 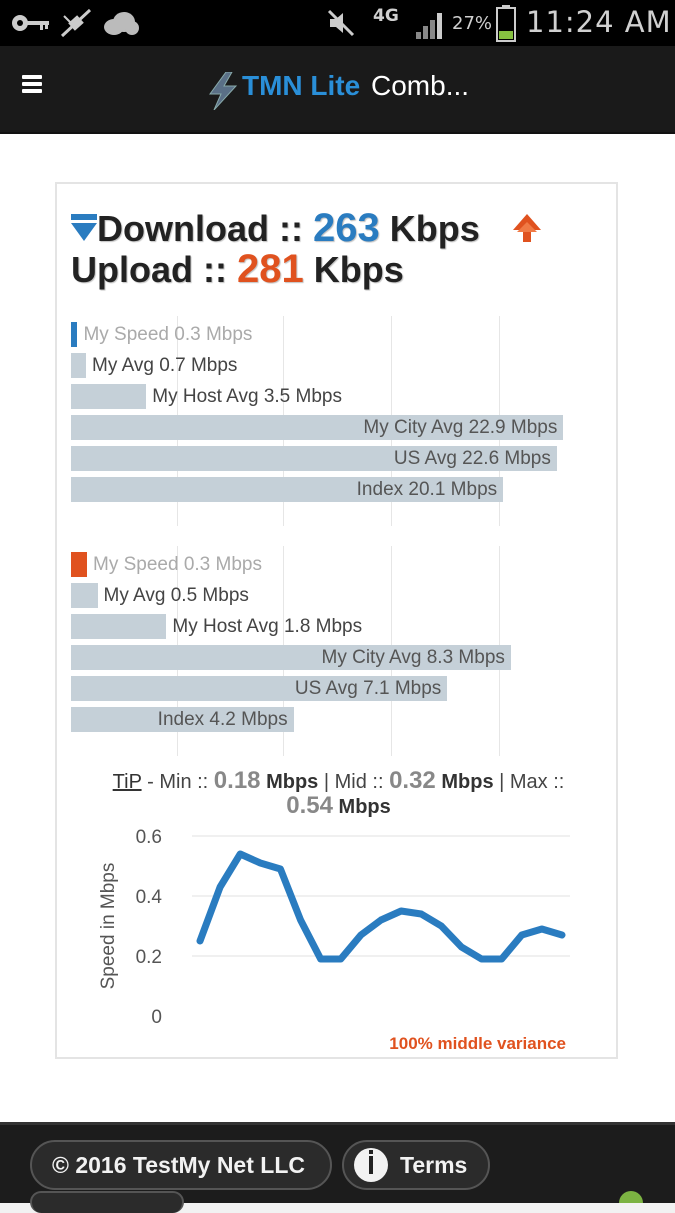 I want to click on comparison-bar-label: My Host Avg 1.8 Mbps, so click(x=267, y=626).